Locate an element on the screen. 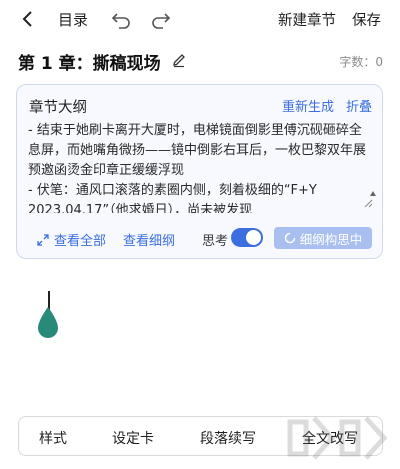  outline-title: 章节大纲 is located at coordinates (58, 108).